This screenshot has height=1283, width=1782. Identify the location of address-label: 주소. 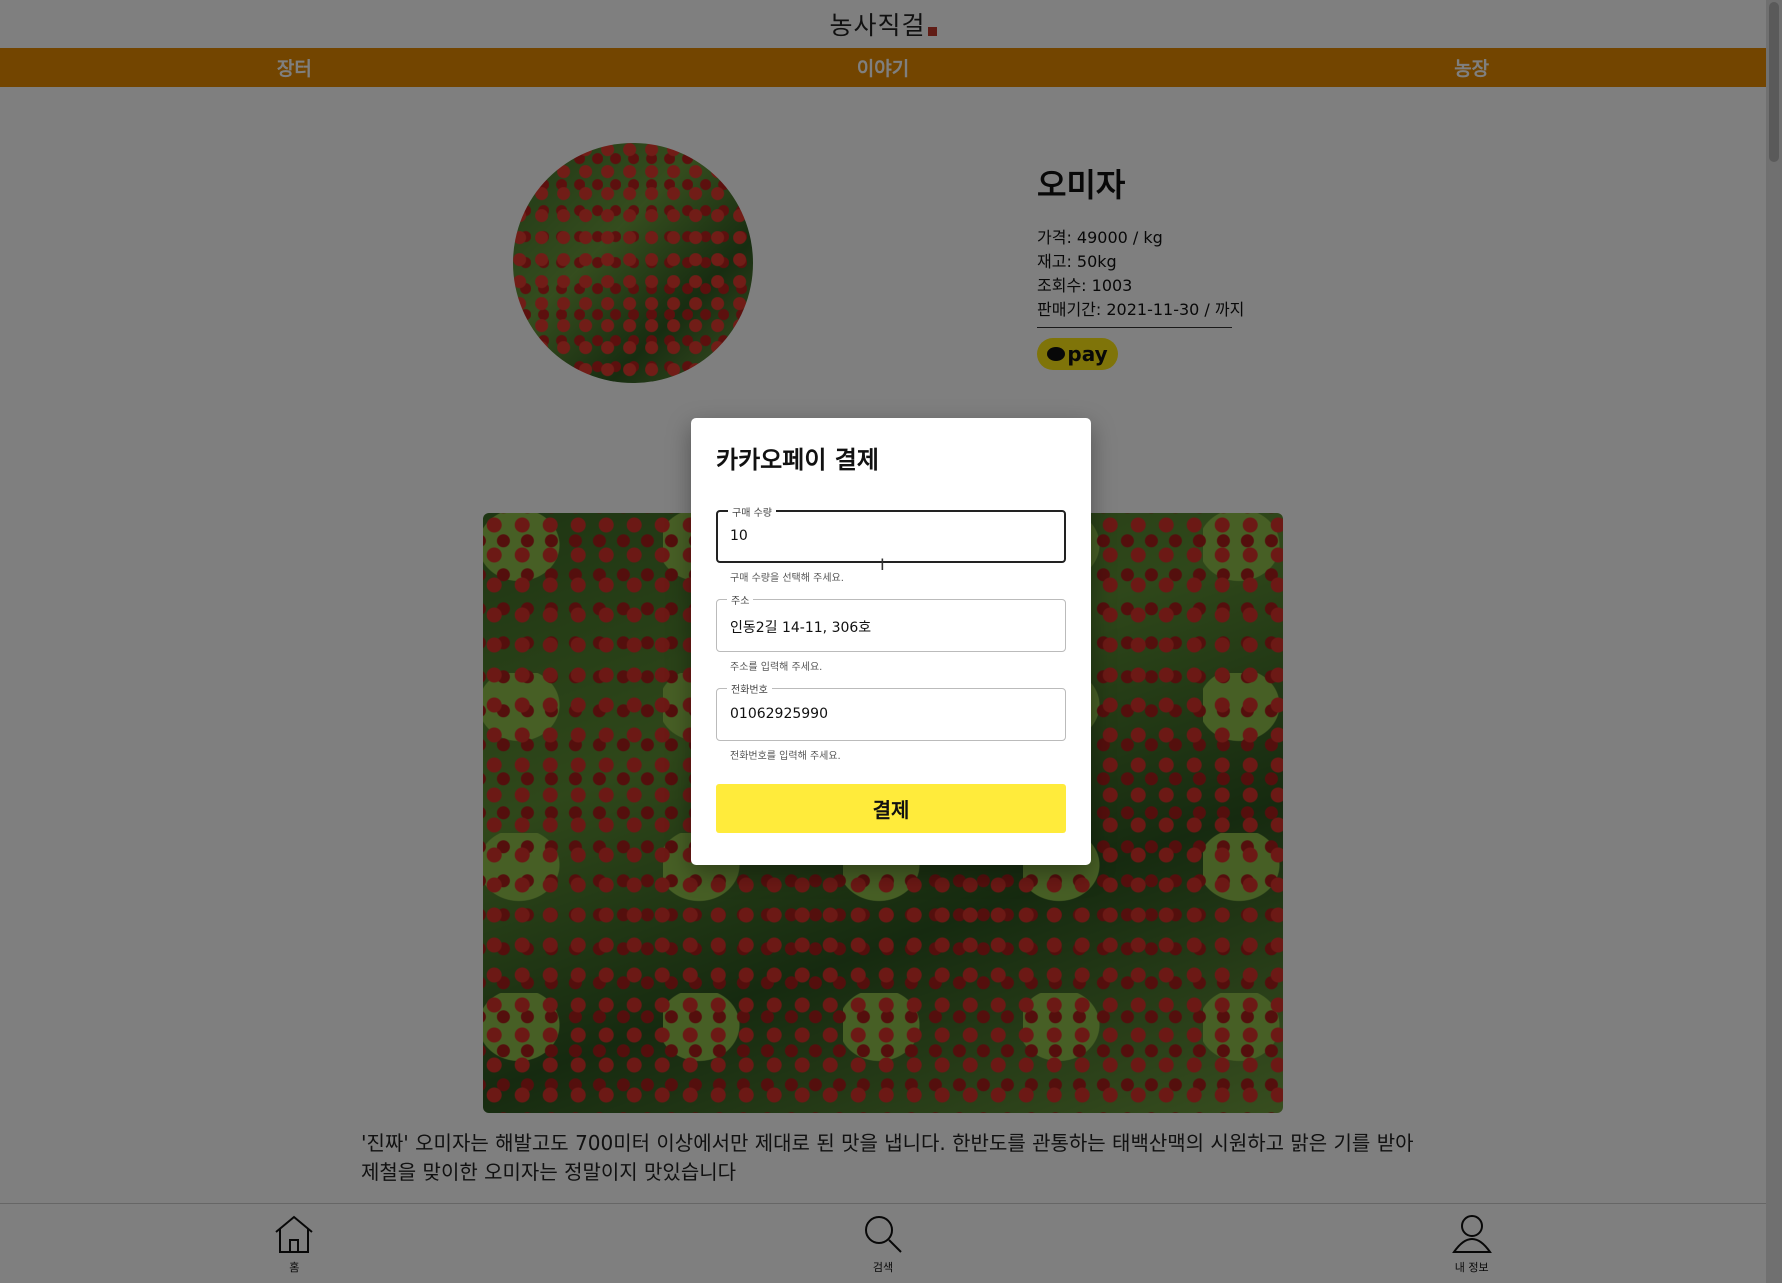
(740, 599).